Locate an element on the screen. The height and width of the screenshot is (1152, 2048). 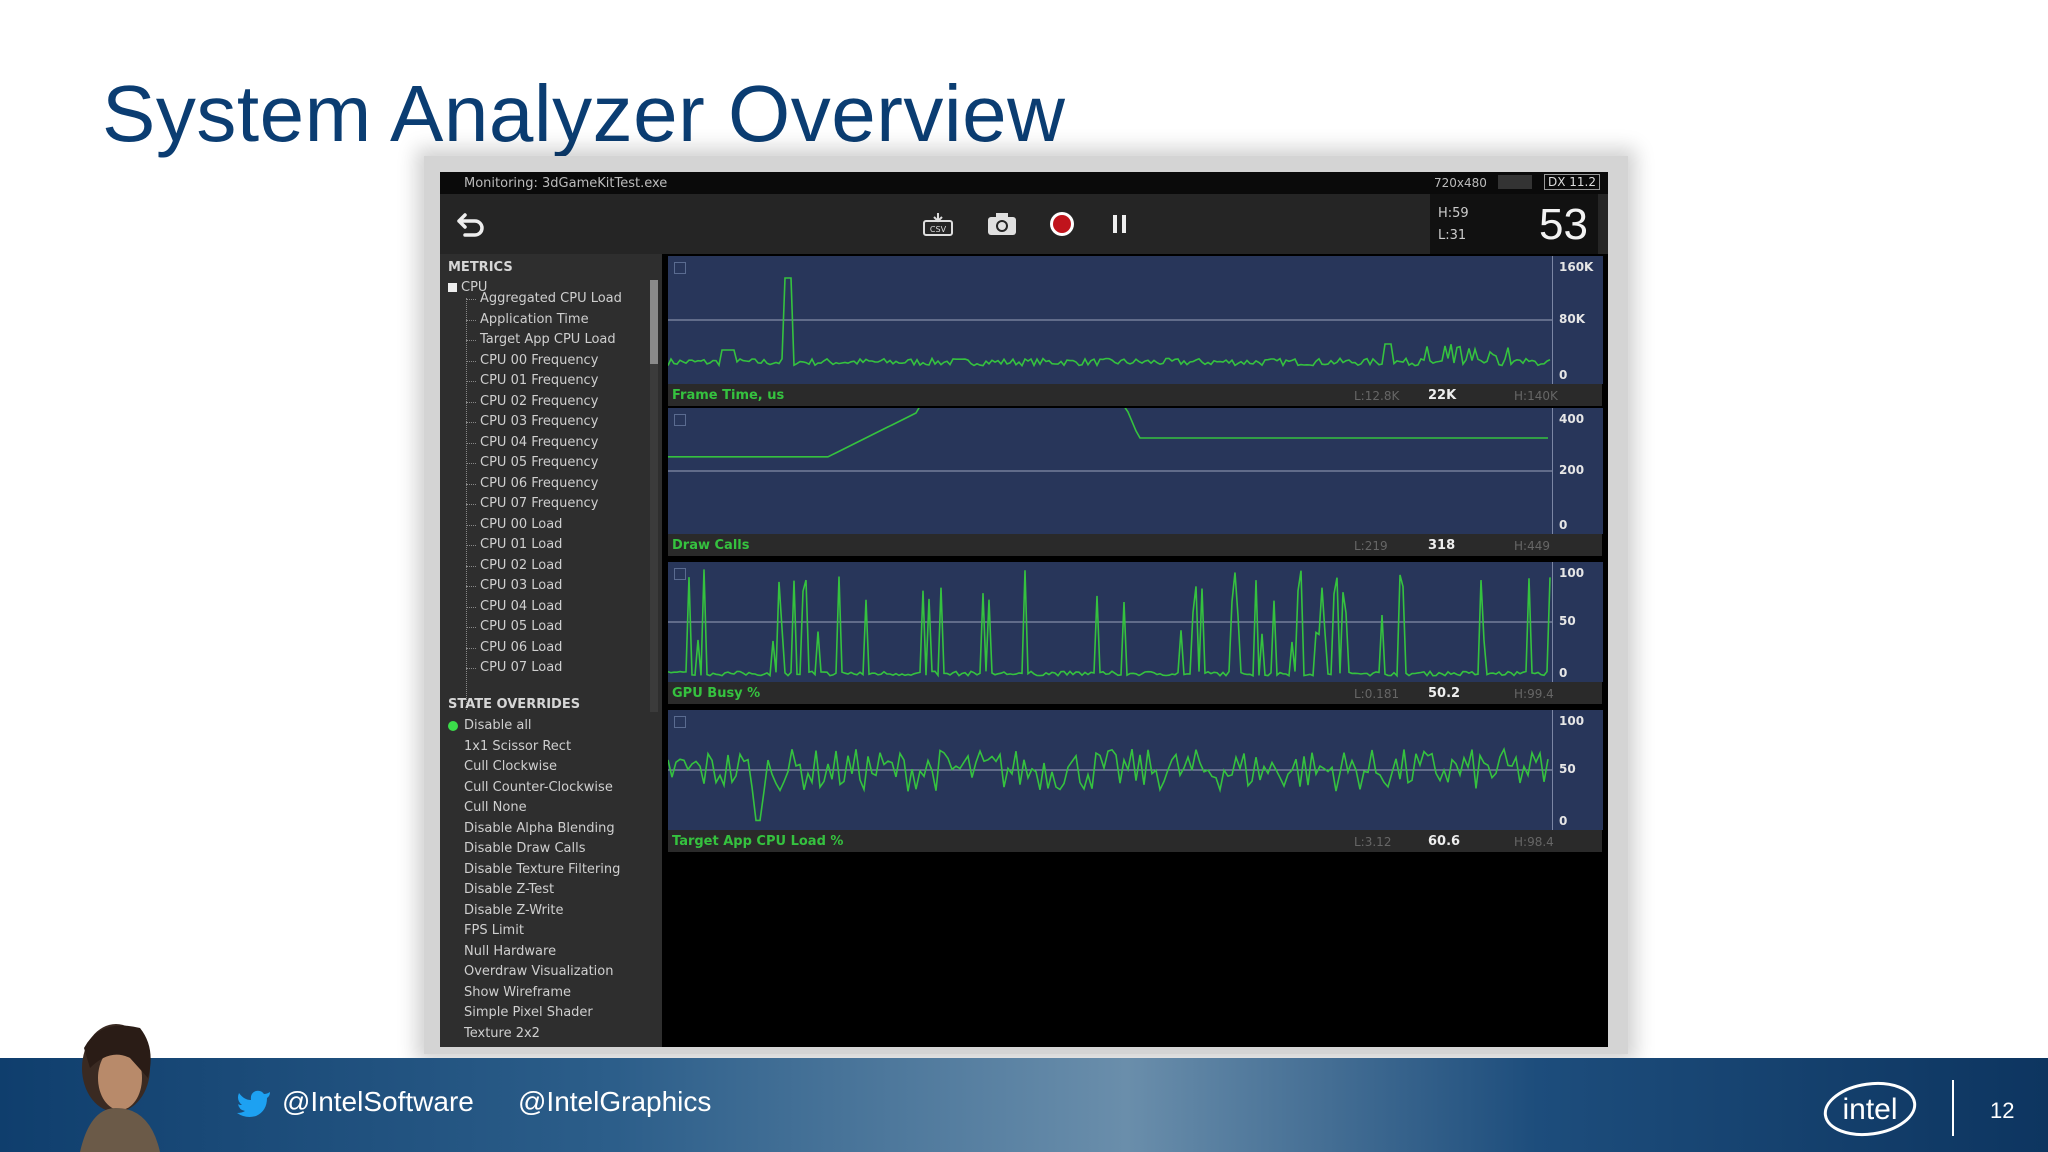
y-axis: 400 200 0 is located at coordinates (1577, 471).